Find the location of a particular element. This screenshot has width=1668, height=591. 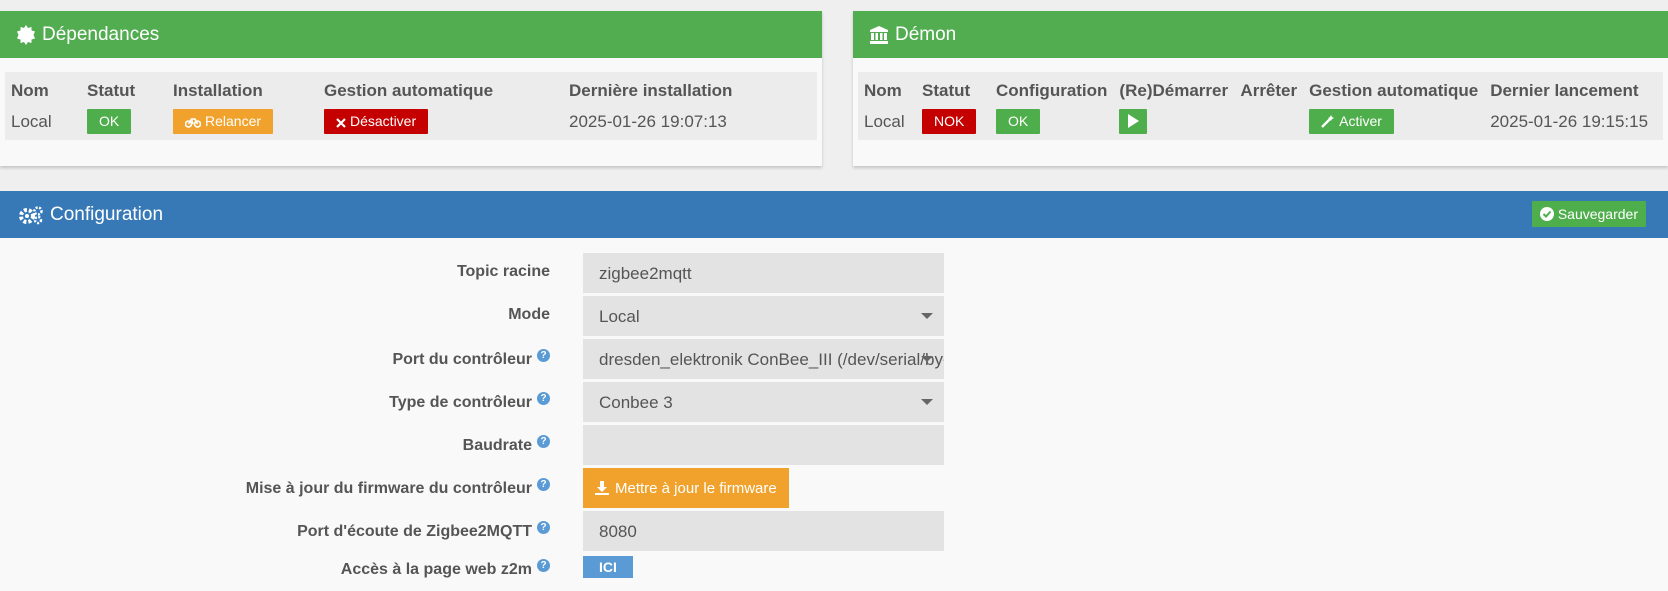

topic-label: Topic racine is located at coordinates (503, 272).